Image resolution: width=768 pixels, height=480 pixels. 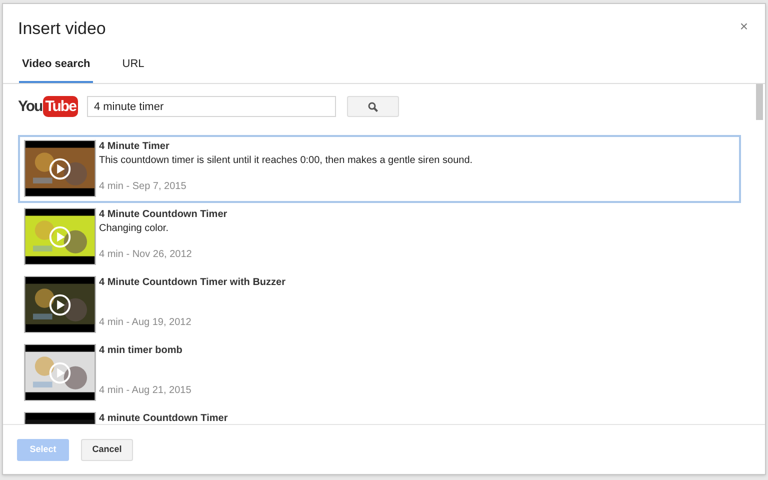 What do you see at coordinates (163, 214) in the screenshot?
I see `video-title: 4 Minute Countdown Timer` at bounding box center [163, 214].